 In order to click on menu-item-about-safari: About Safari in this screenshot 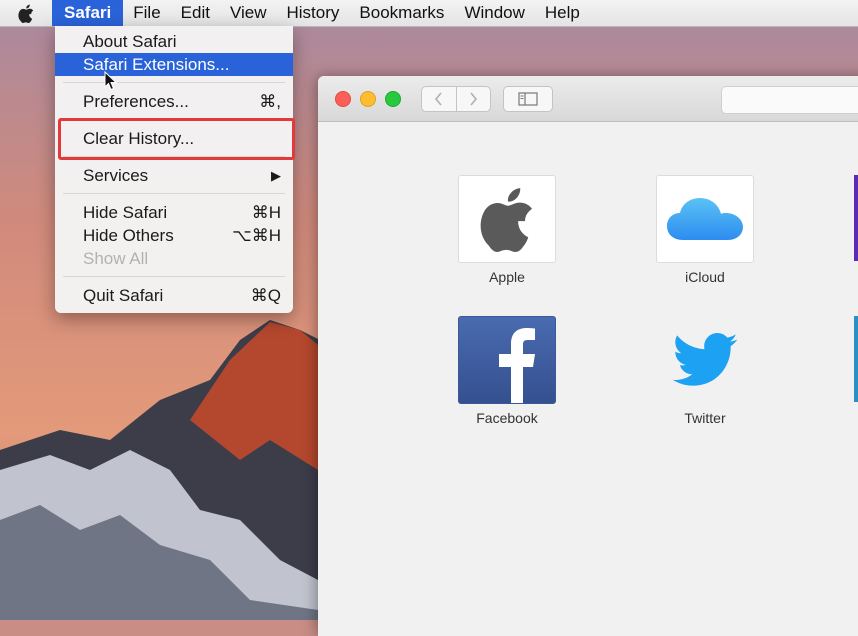, I will do `click(174, 41)`.